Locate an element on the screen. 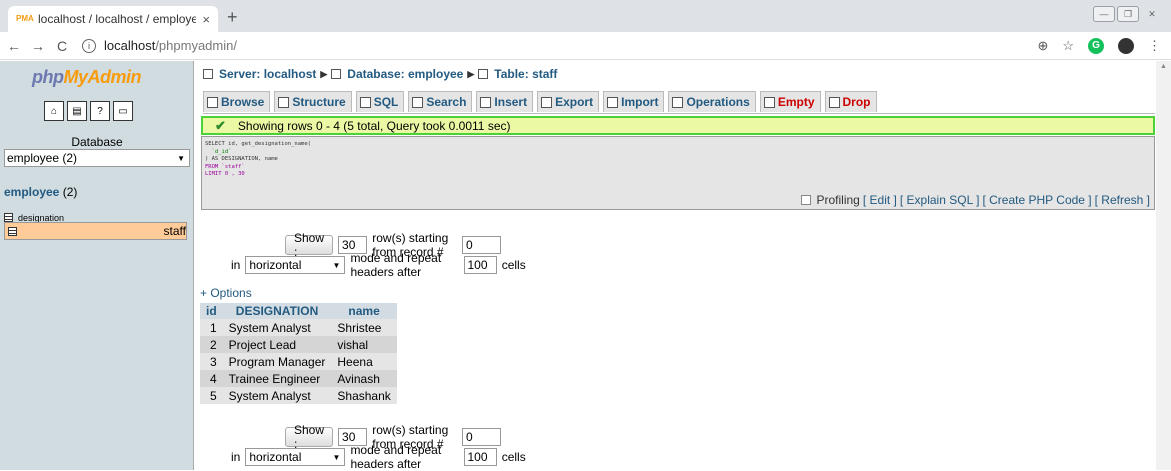 The width and height of the screenshot is (1171, 471). column-header-id: id is located at coordinates (211, 311).